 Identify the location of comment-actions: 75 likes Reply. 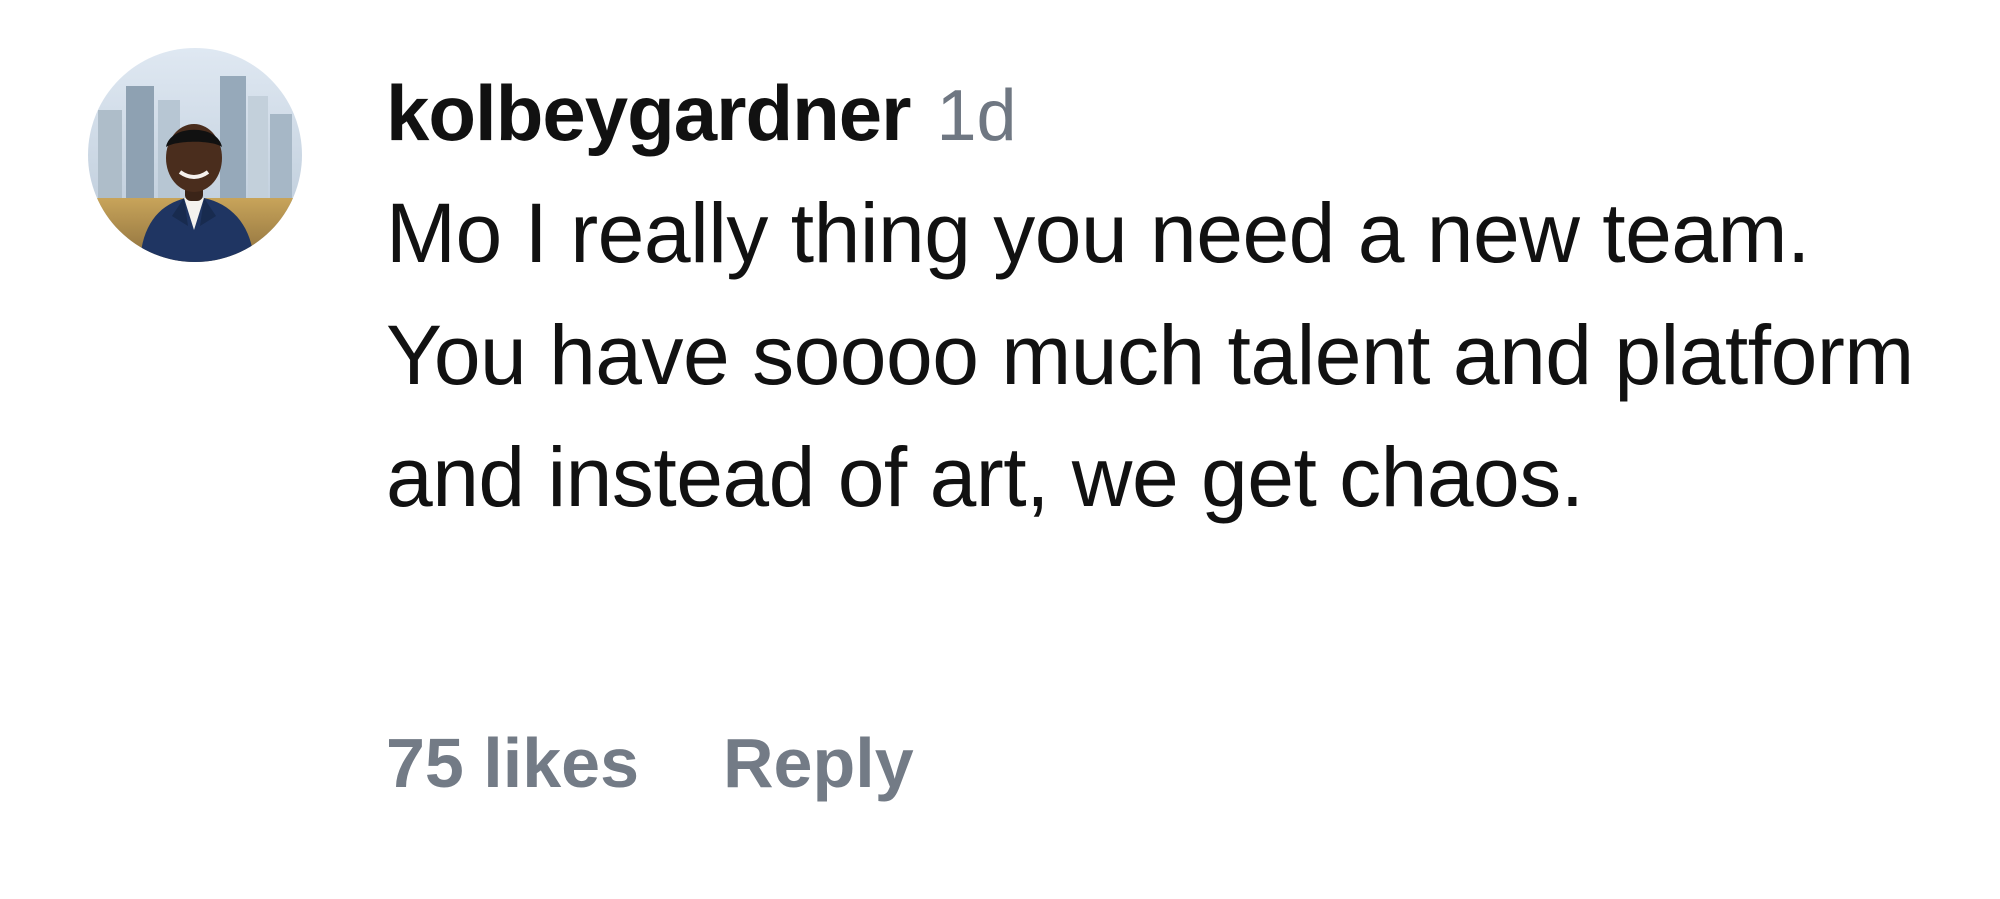
(650, 763).